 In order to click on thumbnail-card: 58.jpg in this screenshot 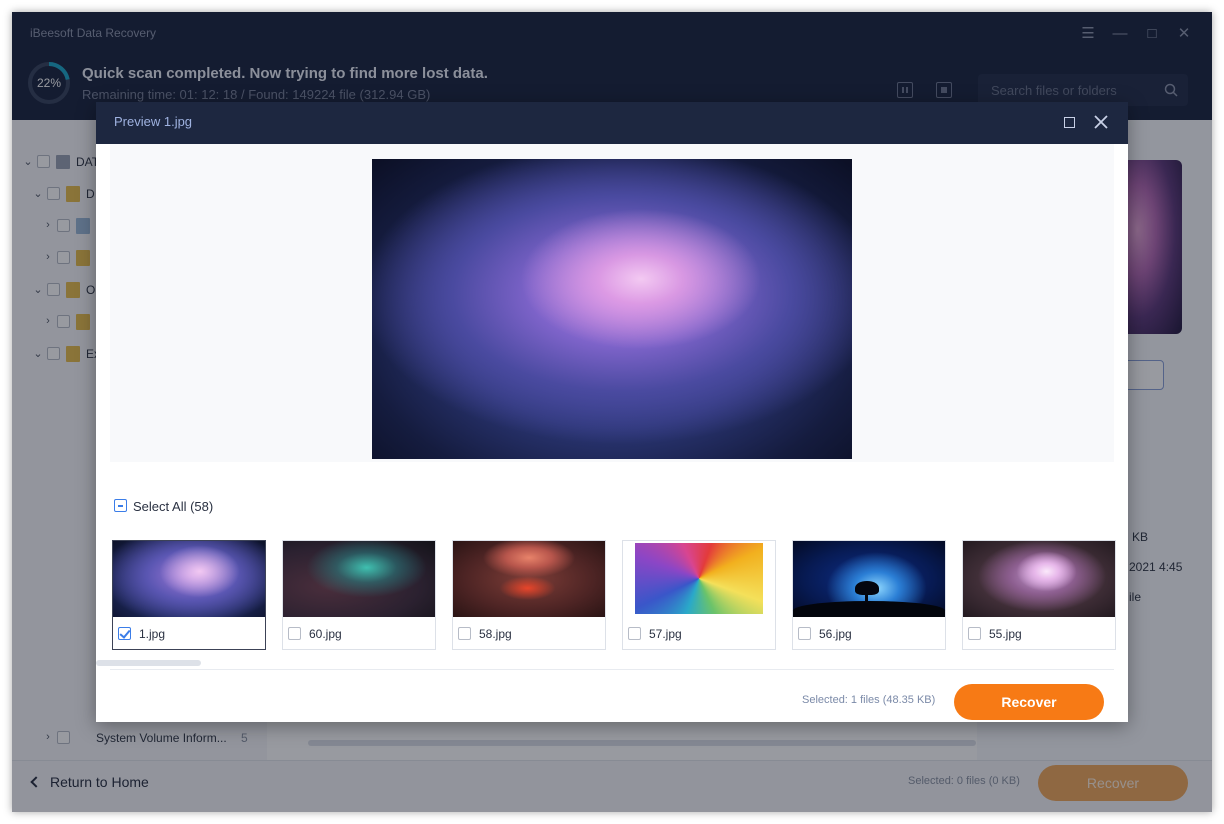, I will do `click(529, 595)`.